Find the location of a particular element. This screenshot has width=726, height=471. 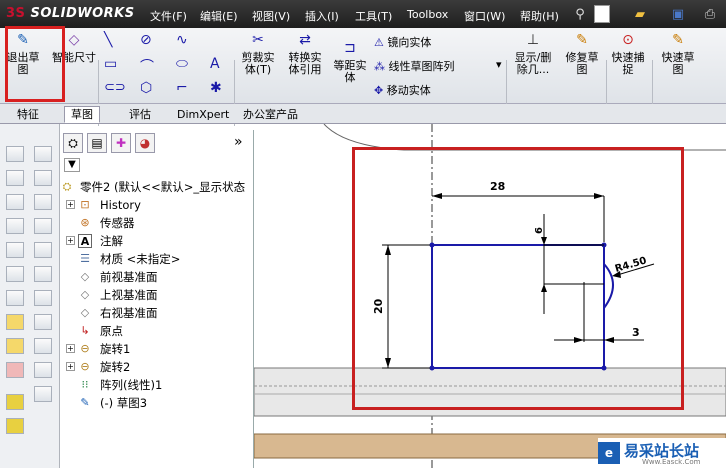

tree-item-top-plane: ◇ 上视基准面 is located at coordinates (157, 295).